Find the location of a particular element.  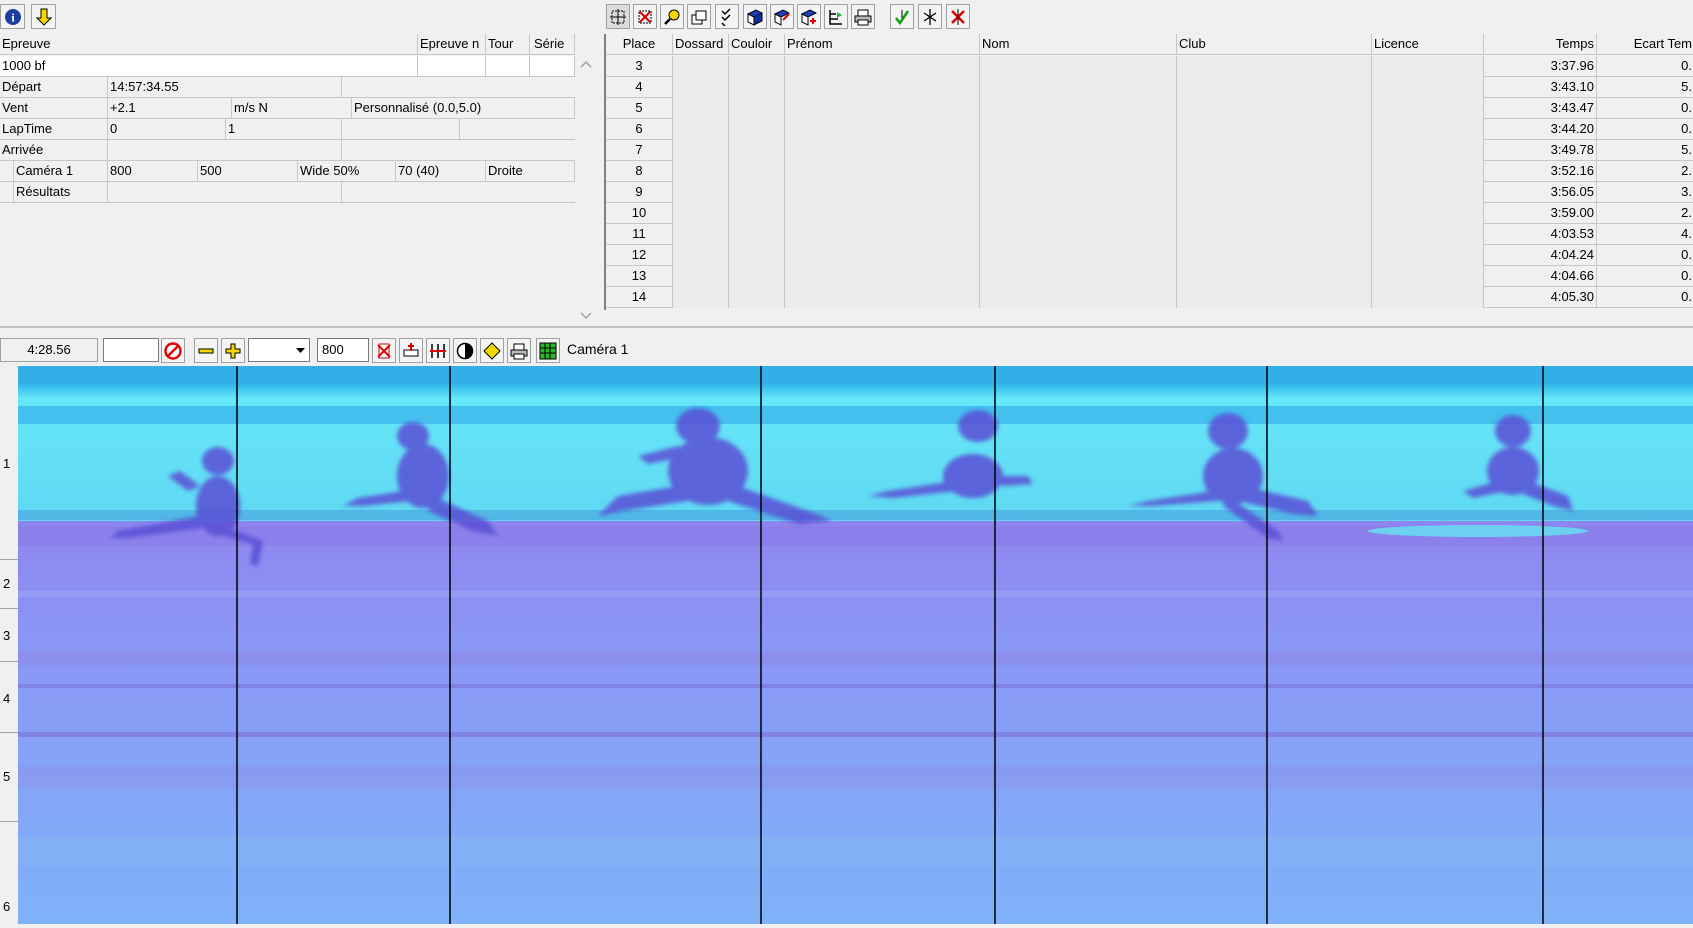

table-row: 13 4:04.66 0. is located at coordinates (1149, 276).